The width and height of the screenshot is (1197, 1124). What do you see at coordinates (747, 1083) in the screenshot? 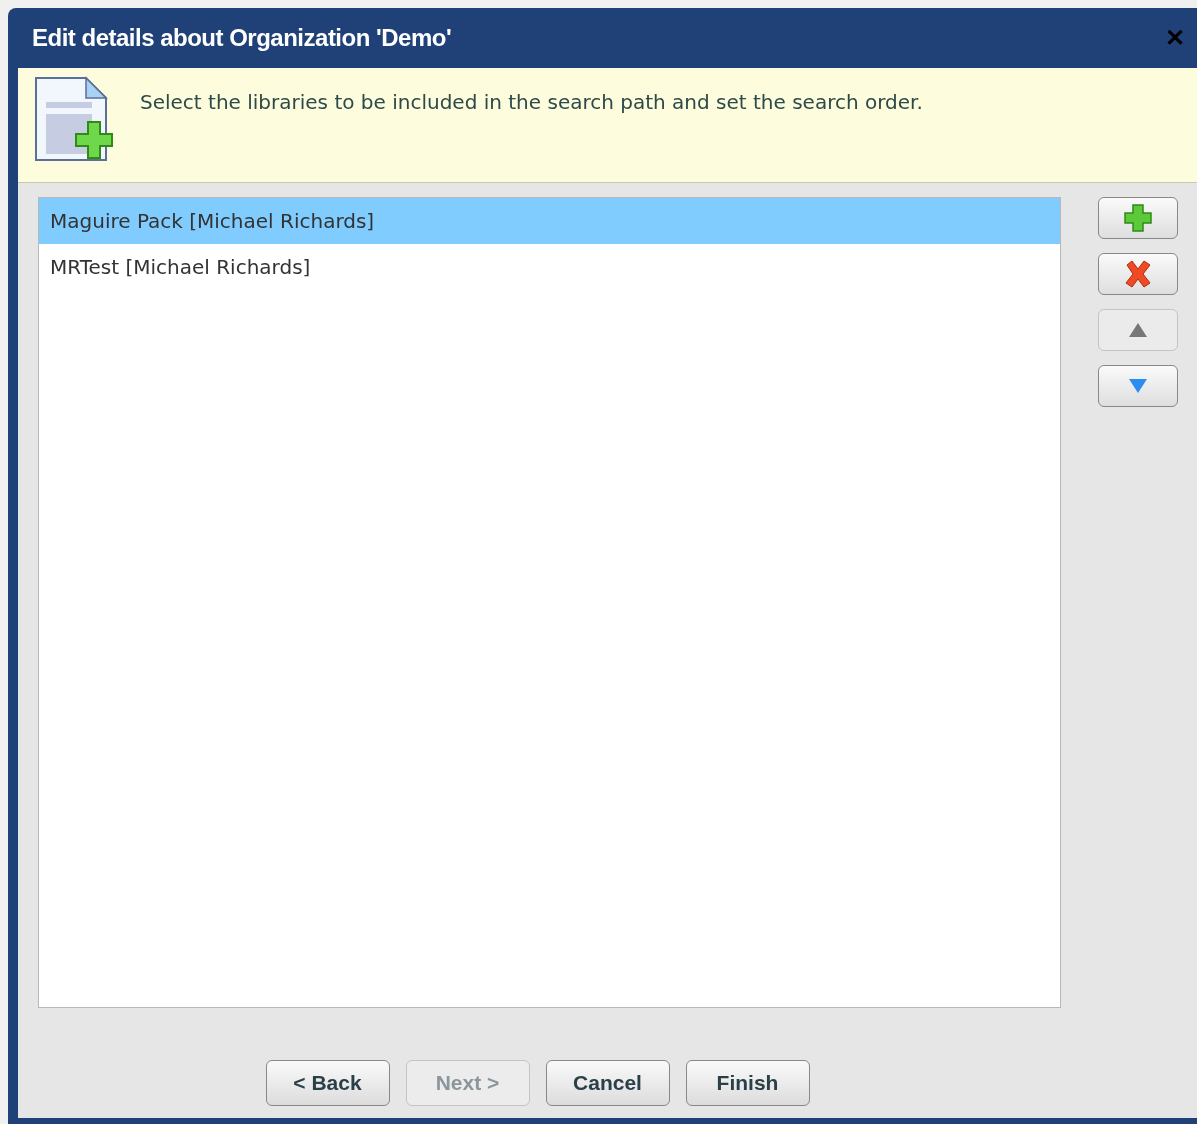
I see `wizard-button: Finish` at bounding box center [747, 1083].